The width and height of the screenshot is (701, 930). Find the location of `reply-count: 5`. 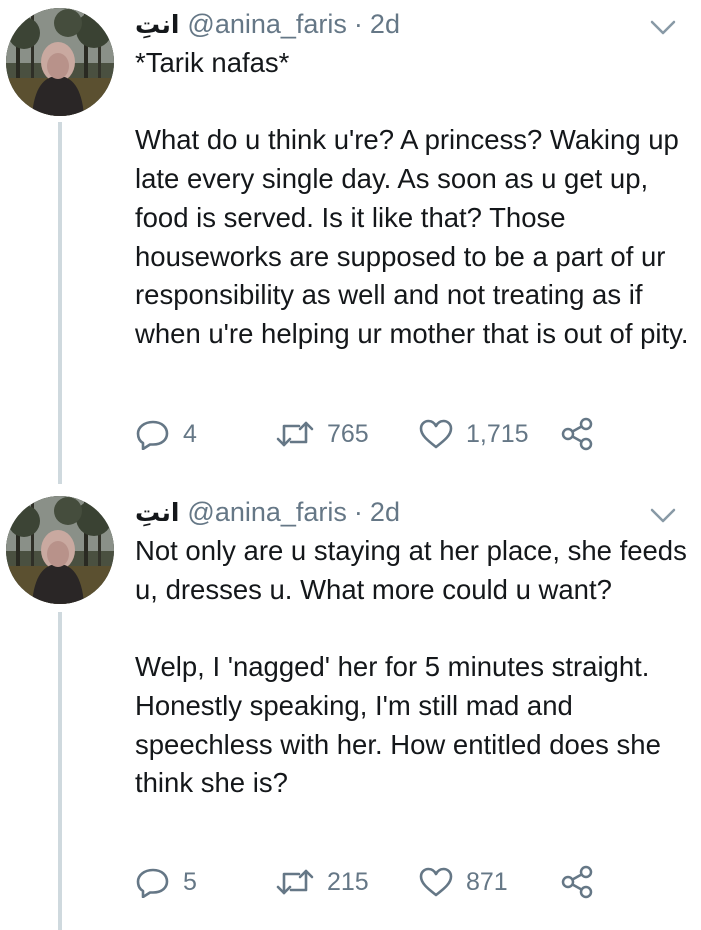

reply-count: 5 is located at coordinates (190, 882).